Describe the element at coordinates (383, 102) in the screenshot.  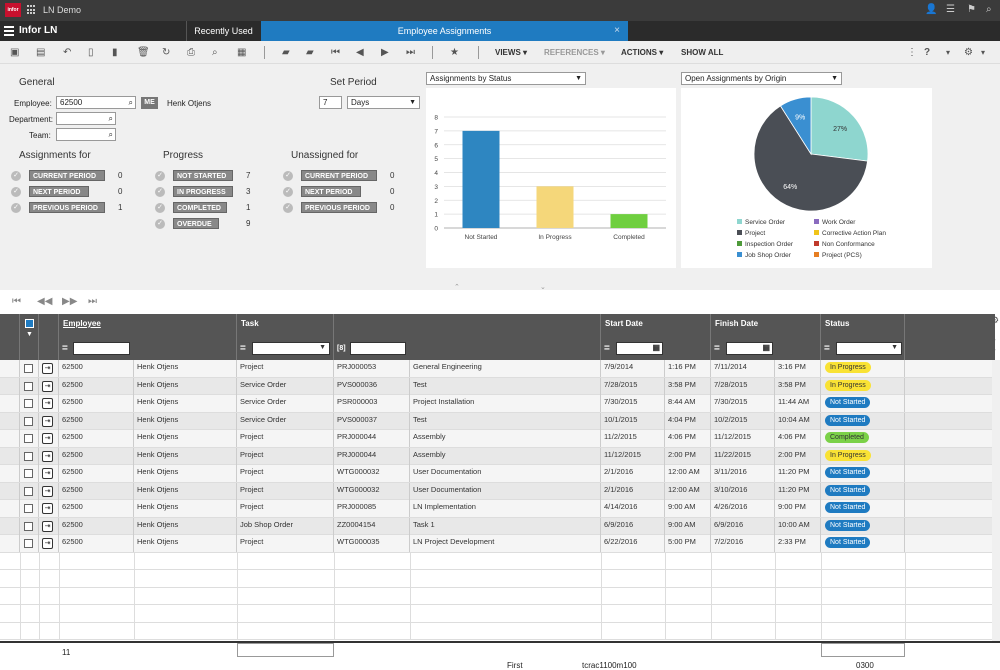
I see `period-unit-select: Days ▼` at that location.